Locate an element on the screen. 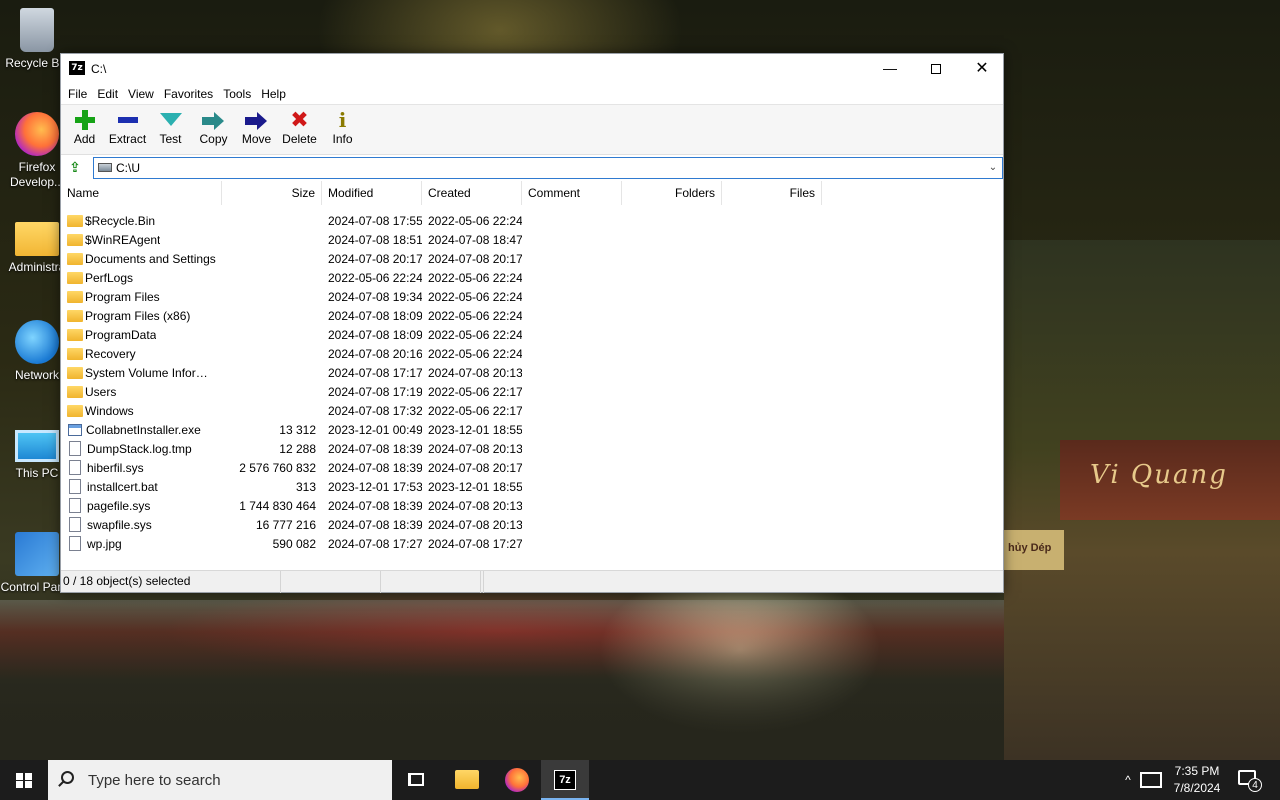 This screenshot has width=1280, height=800. title-bar: 7z C:\ — ✕ is located at coordinates (532, 68).